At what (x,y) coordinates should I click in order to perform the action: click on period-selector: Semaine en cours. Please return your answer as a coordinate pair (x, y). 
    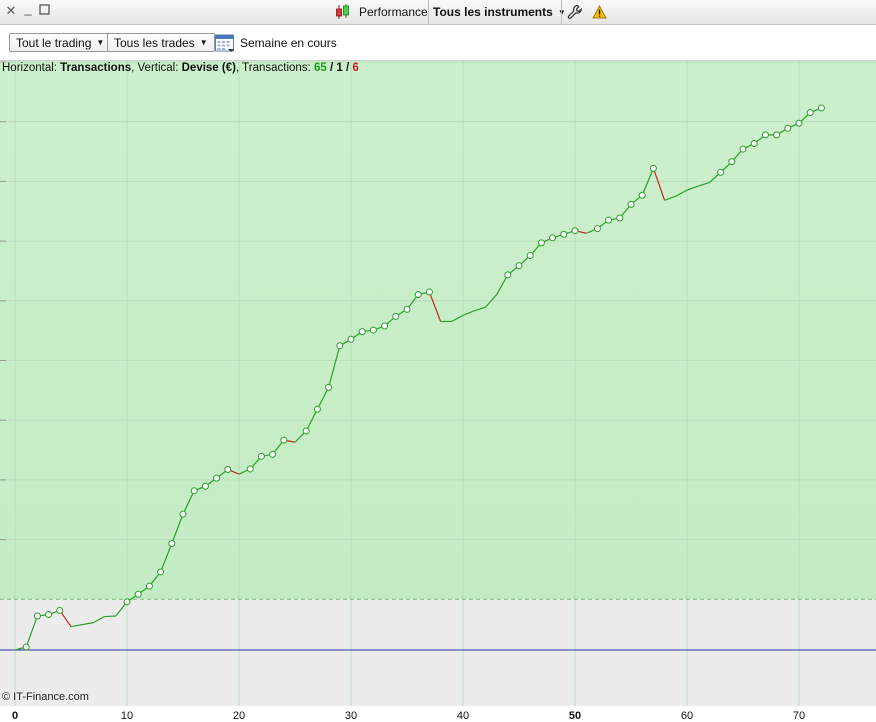
    Looking at the image, I should click on (275, 43).